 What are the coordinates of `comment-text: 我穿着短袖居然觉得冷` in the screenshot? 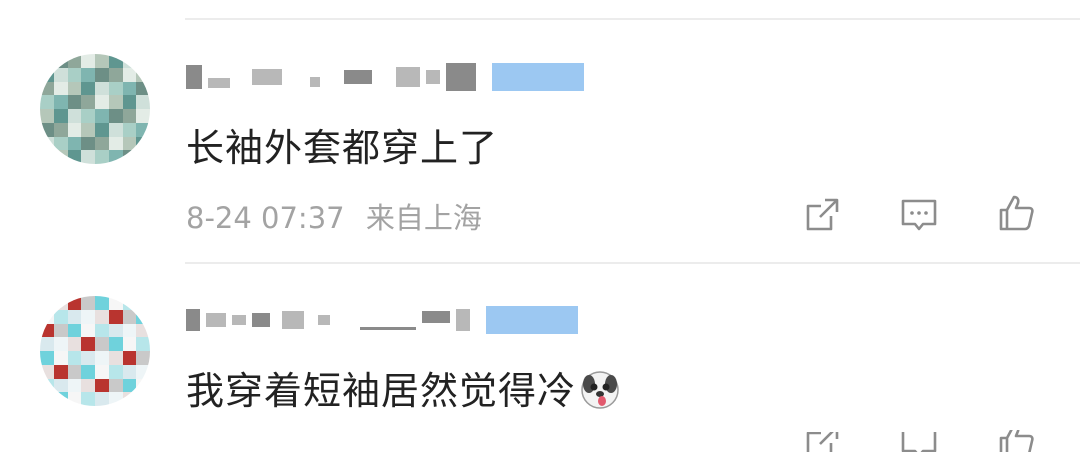 It's located at (403, 387).